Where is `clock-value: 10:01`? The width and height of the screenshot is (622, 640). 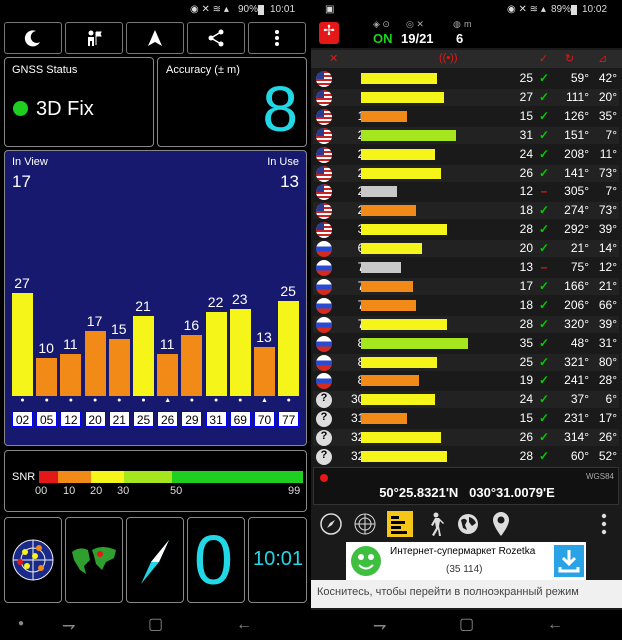
clock-value: 10:01 is located at coordinates (278, 559).